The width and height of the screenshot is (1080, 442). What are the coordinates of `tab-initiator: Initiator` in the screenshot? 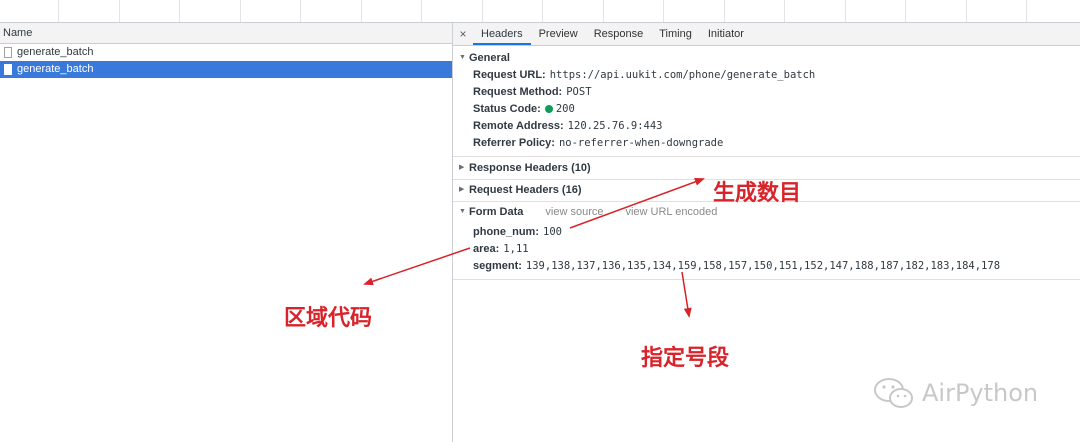 It's located at (726, 34).